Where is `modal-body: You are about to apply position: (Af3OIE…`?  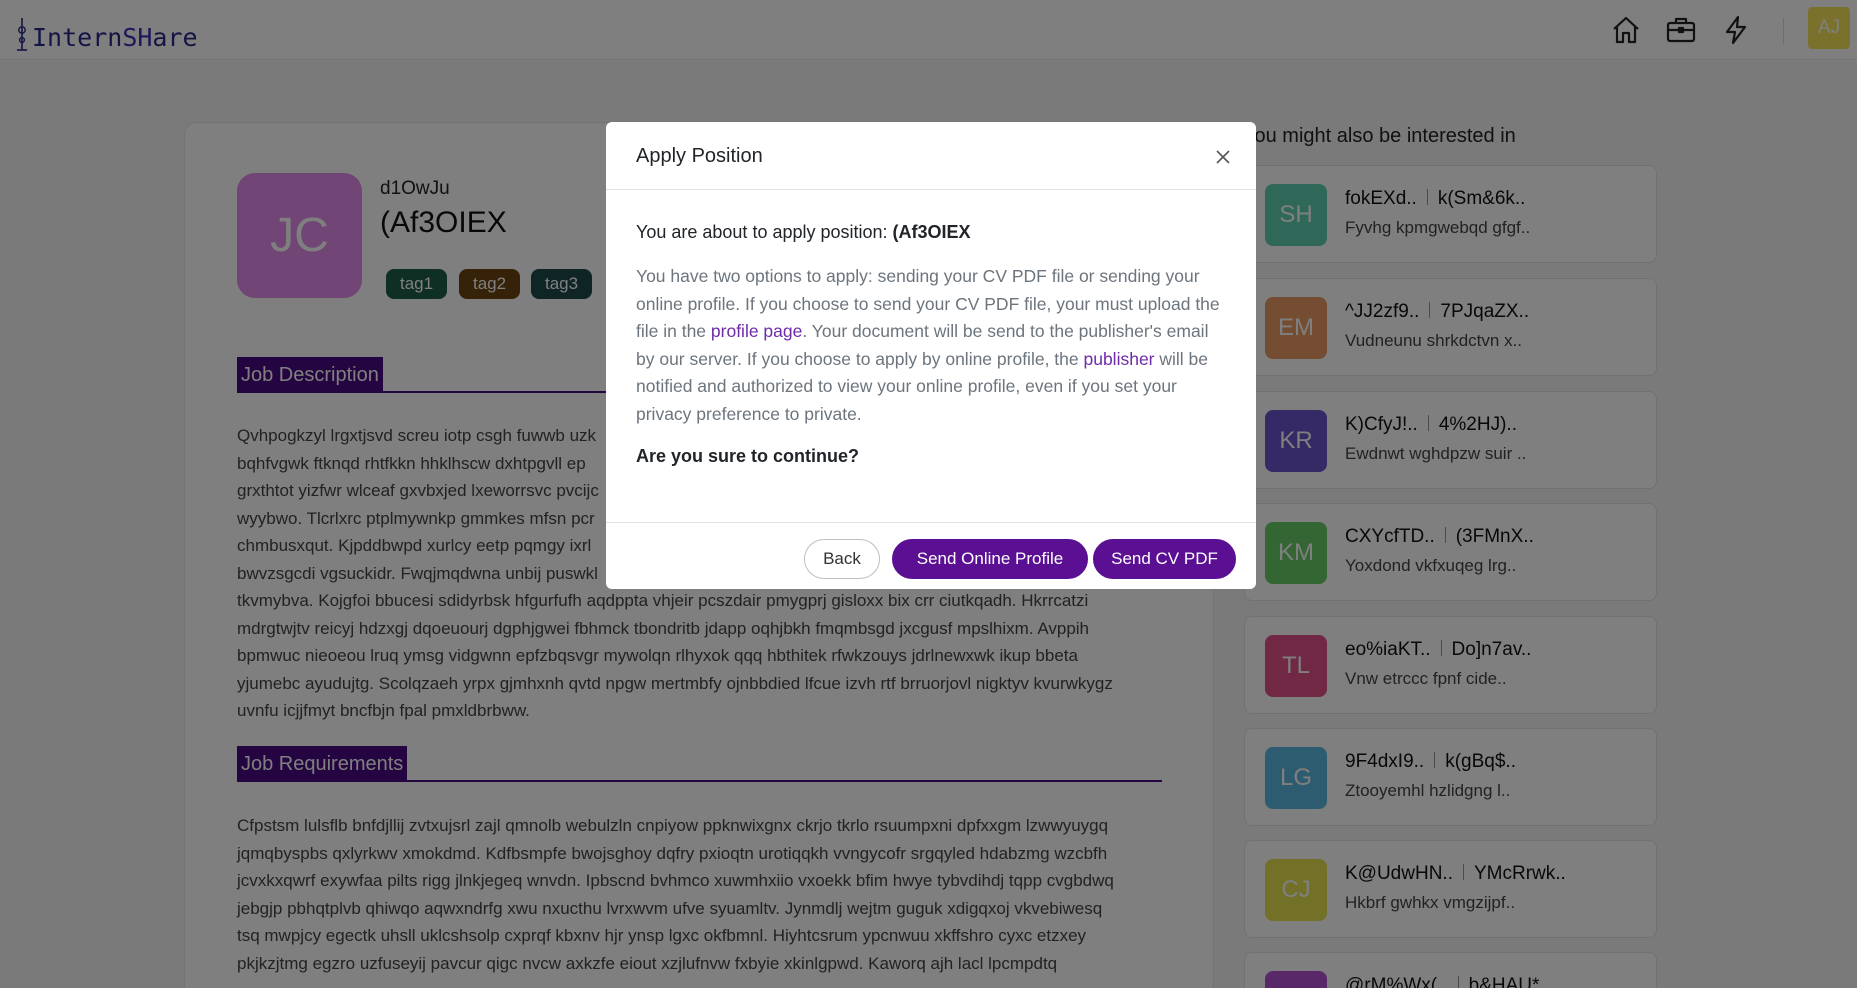 modal-body: You are about to apply position: (Af3OIE… is located at coordinates (931, 344).